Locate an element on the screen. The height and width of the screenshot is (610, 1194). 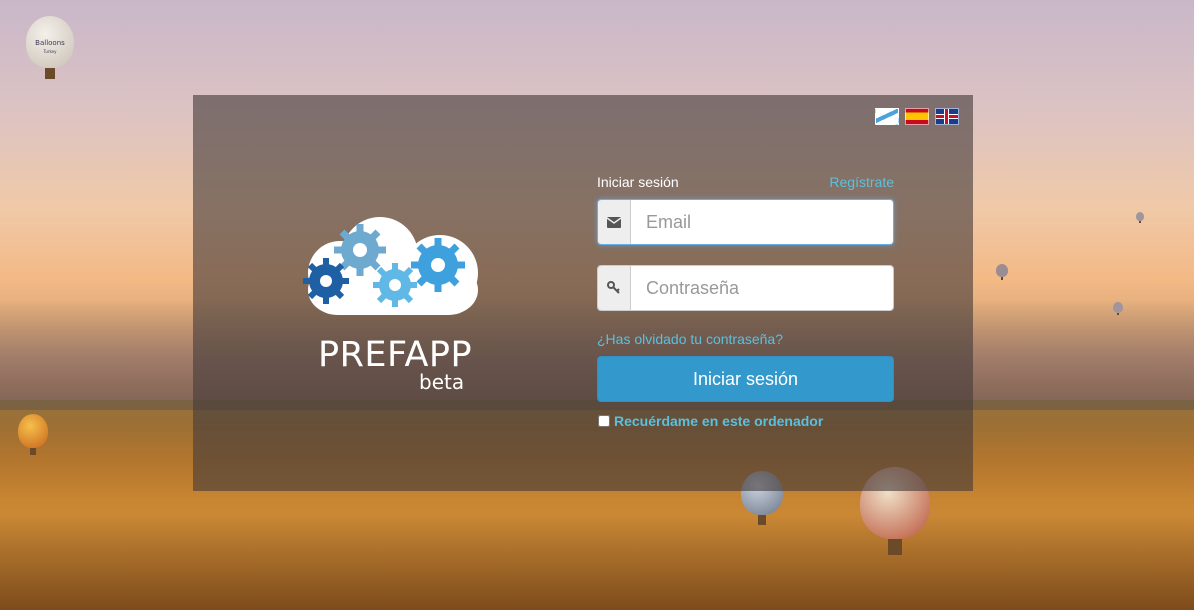
svg-text: Balloons is located at coordinates (50, 43).